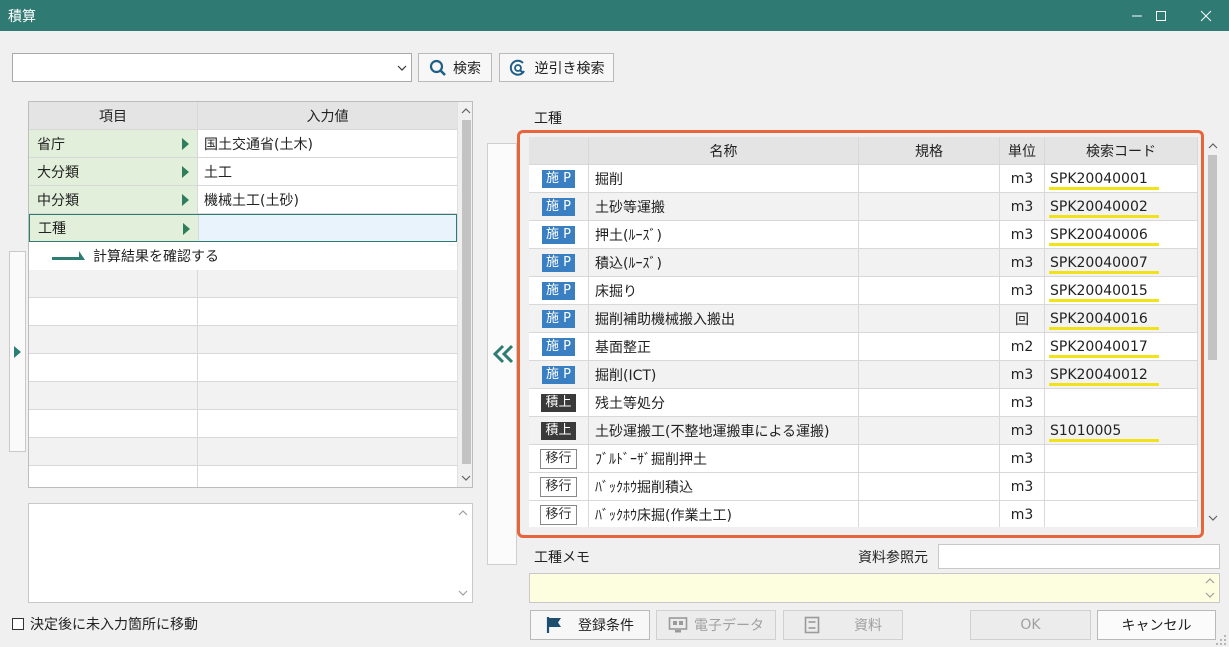 The height and width of the screenshot is (647, 1229). What do you see at coordinates (156, 257) in the screenshot?
I see `confirm-results-link: 計算結果を確認する` at bounding box center [156, 257].